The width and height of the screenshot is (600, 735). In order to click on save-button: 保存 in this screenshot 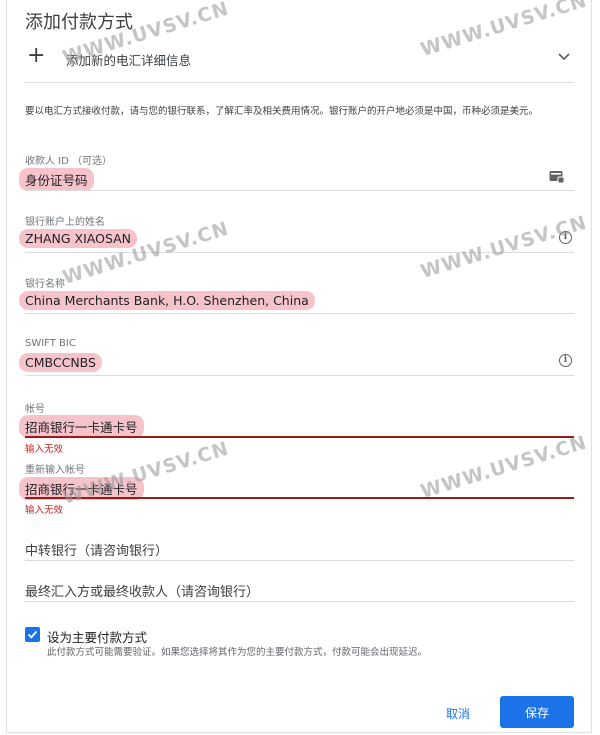, I will do `click(537, 712)`.